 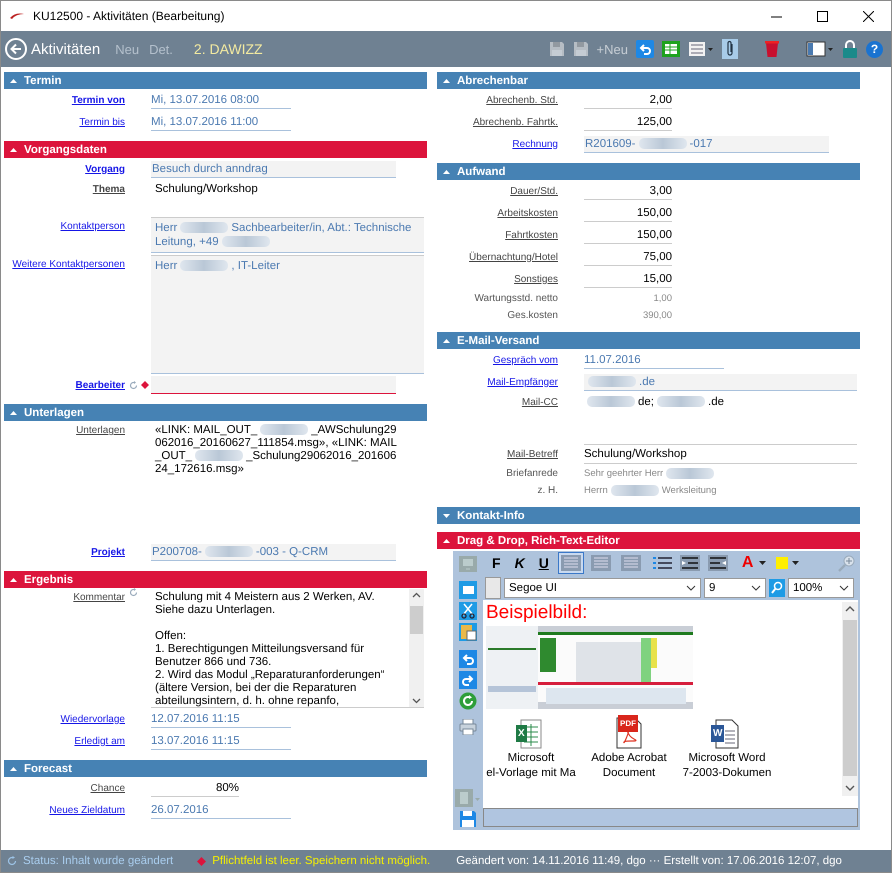 I want to click on date-field: 12.07.2016 11:15, so click(x=221, y=719).